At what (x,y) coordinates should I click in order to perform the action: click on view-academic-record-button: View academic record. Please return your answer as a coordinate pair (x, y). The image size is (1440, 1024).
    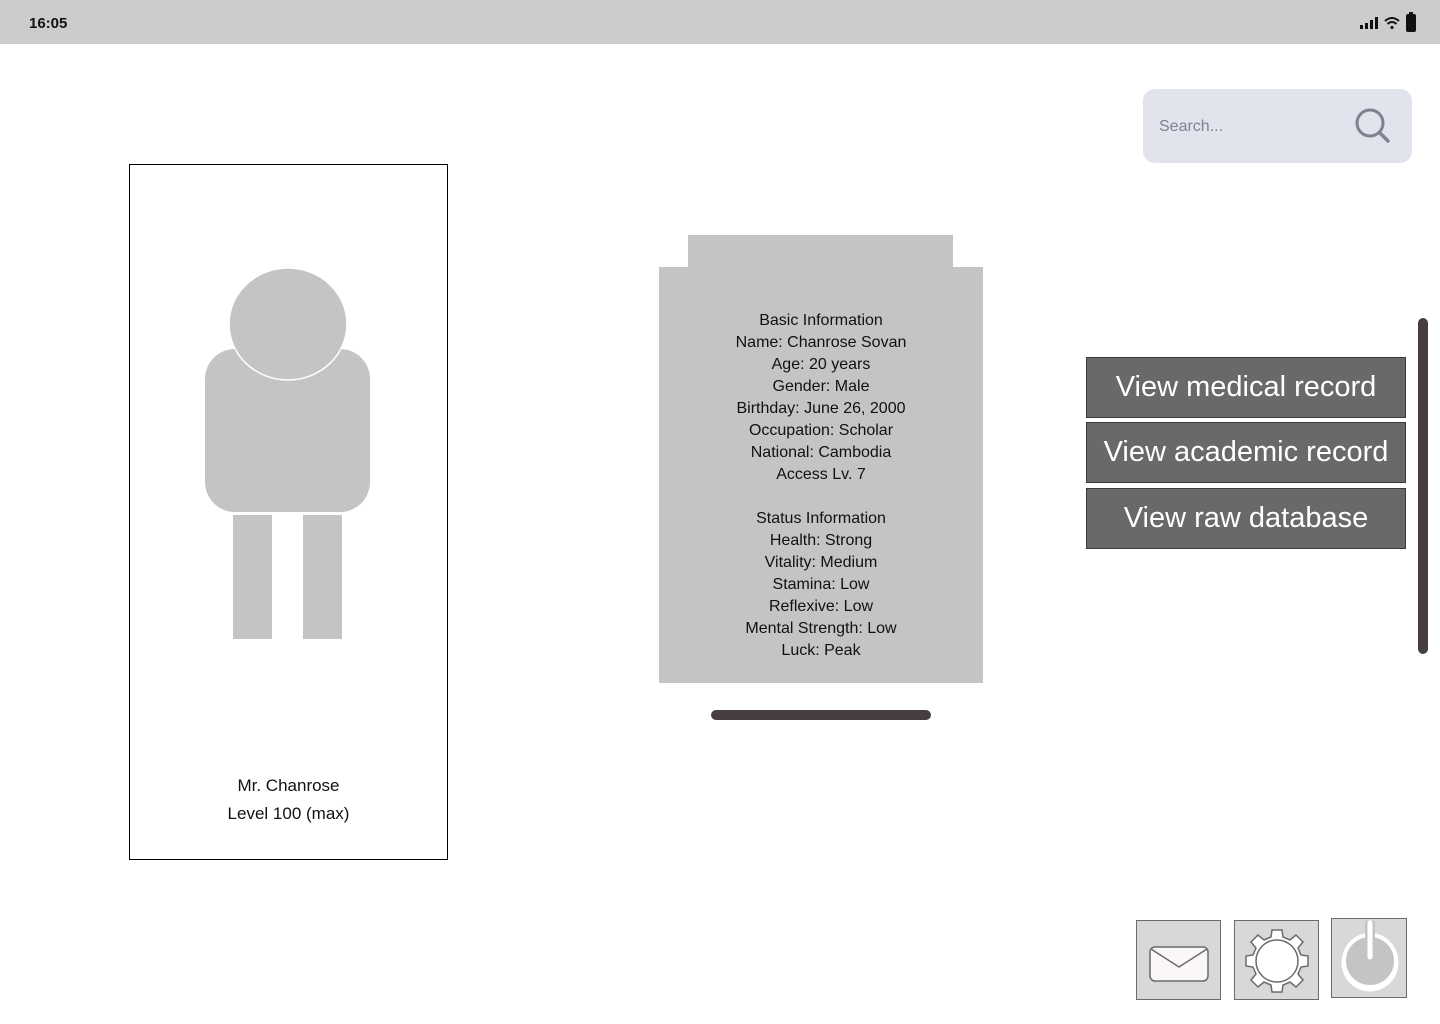
    Looking at the image, I should click on (1246, 452).